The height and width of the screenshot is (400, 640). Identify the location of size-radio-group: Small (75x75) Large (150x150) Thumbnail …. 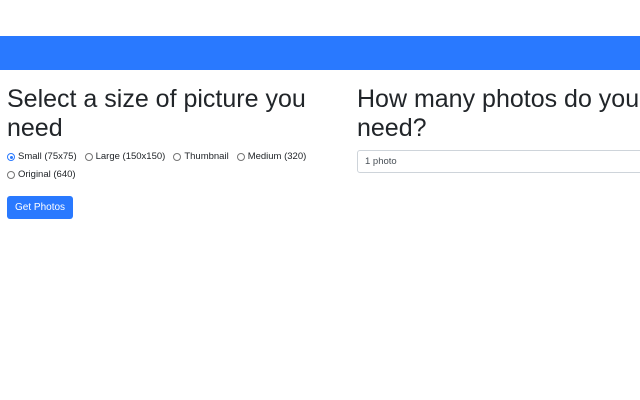
(172, 167).